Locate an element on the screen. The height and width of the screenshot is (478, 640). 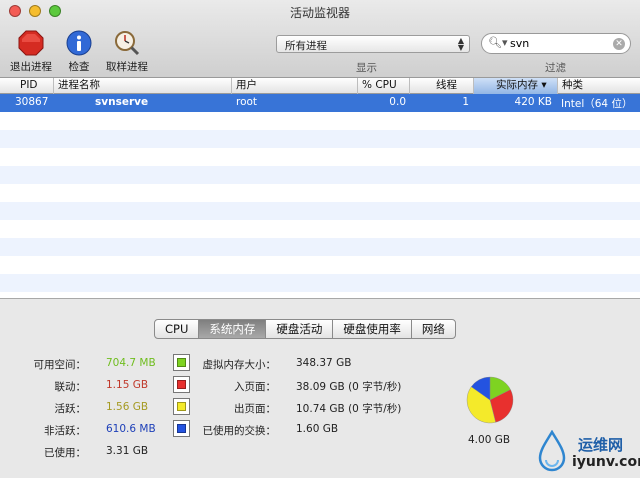
tab-bar: CPU 系统内存 硬盘活动 硬盘使用率 网络 is located at coordinates (305, 329).